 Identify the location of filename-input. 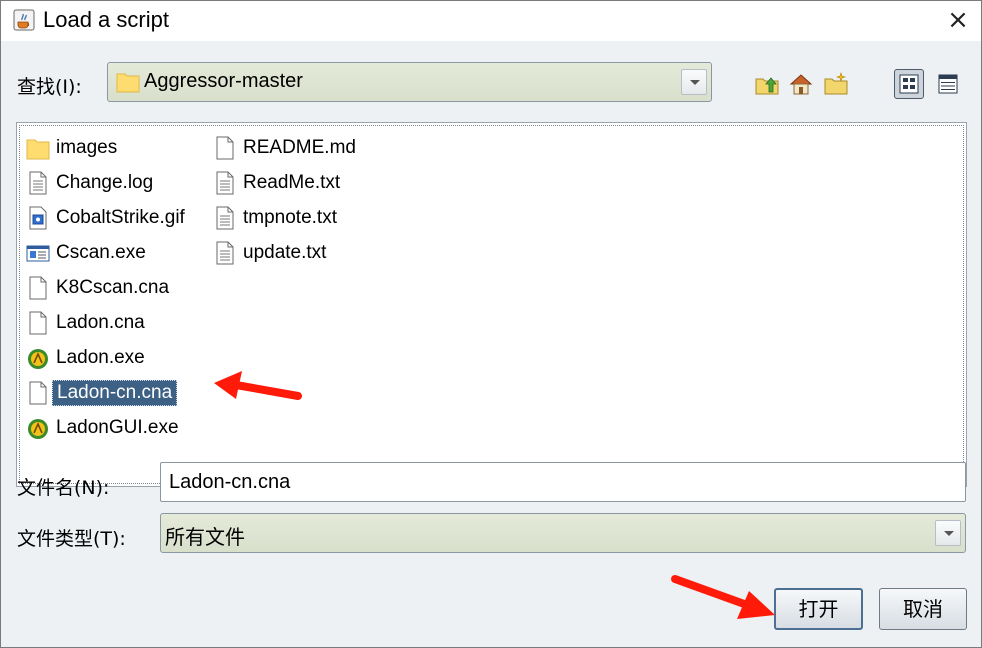
(563, 482).